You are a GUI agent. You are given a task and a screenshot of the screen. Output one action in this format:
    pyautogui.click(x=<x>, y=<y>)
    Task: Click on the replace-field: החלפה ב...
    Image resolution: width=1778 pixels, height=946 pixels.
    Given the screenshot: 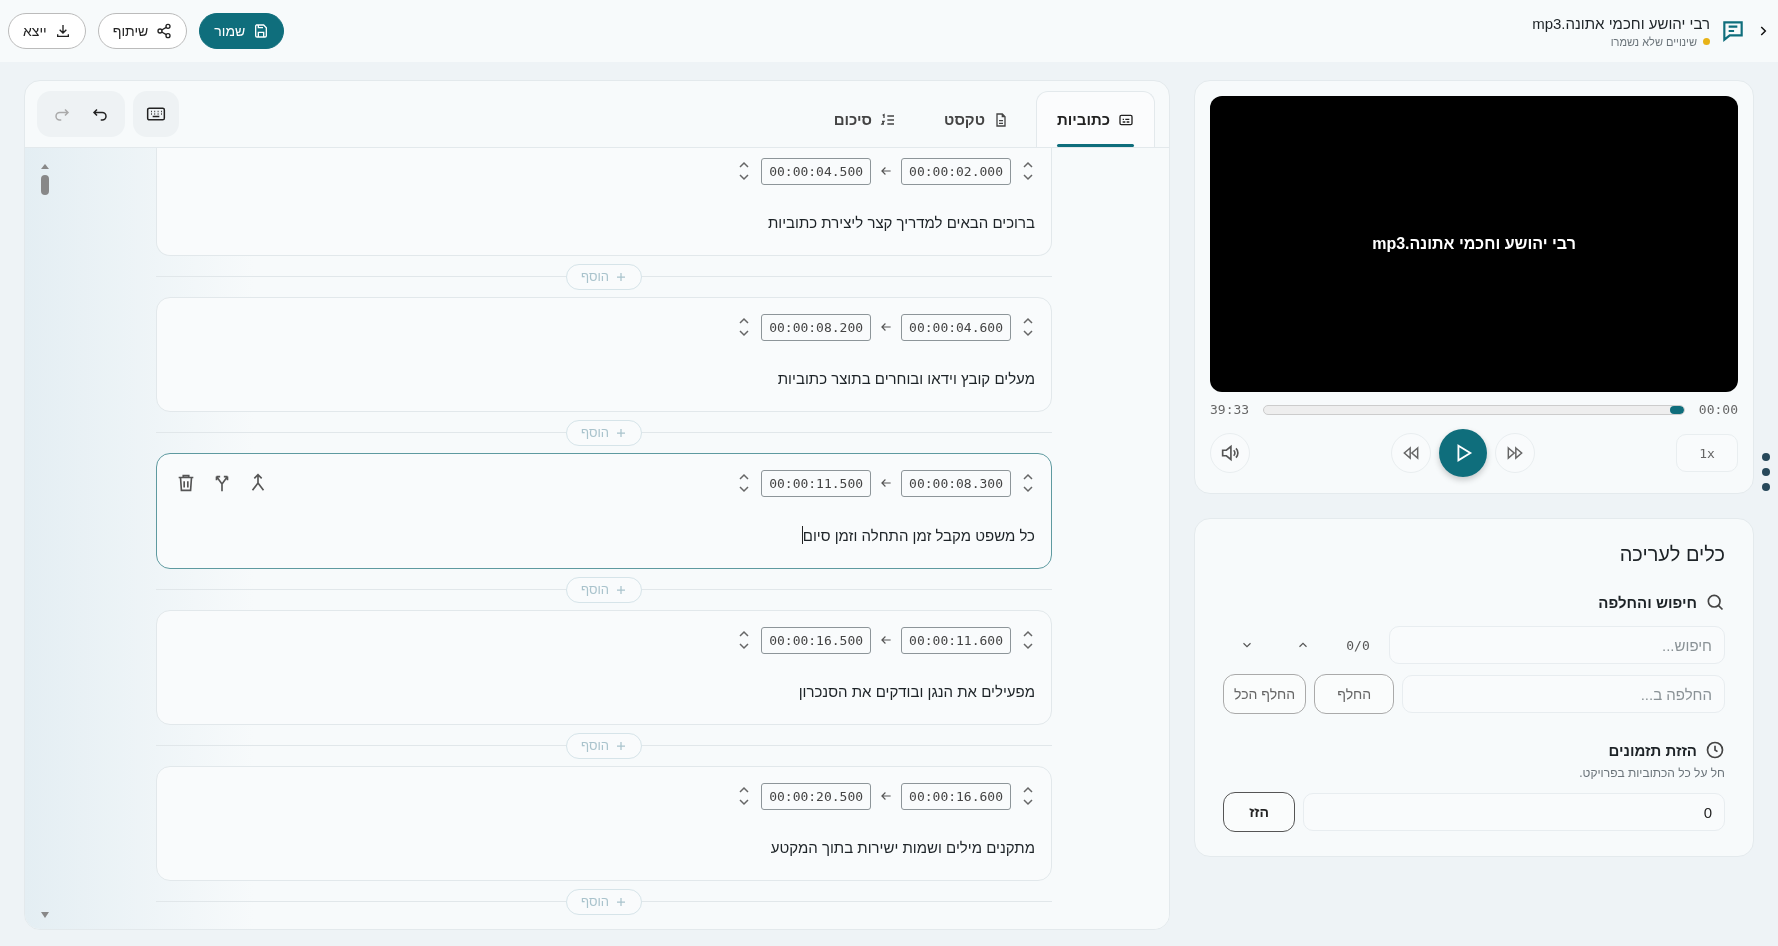 What is the action you would take?
    pyautogui.click(x=1563, y=694)
    